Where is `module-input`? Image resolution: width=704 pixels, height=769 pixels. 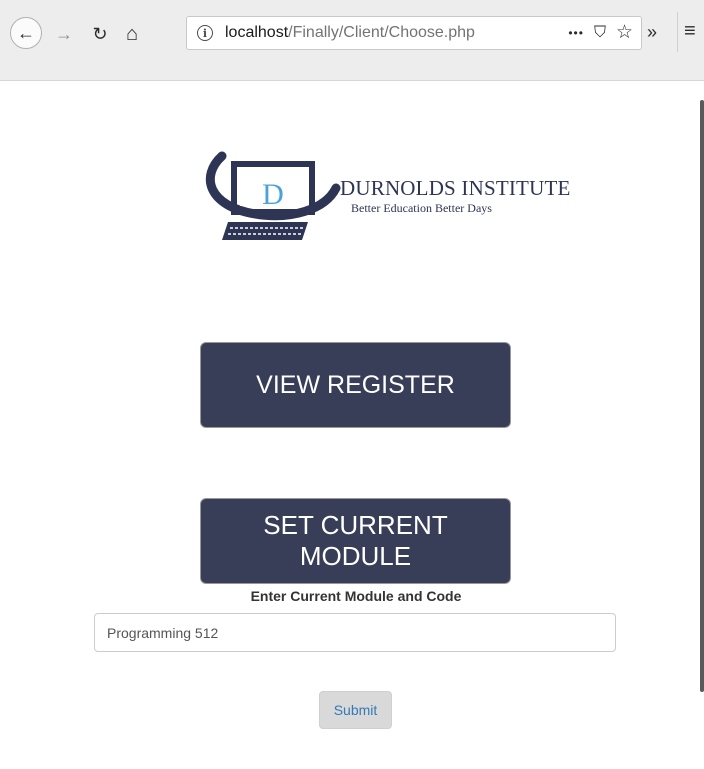 module-input is located at coordinates (355, 632).